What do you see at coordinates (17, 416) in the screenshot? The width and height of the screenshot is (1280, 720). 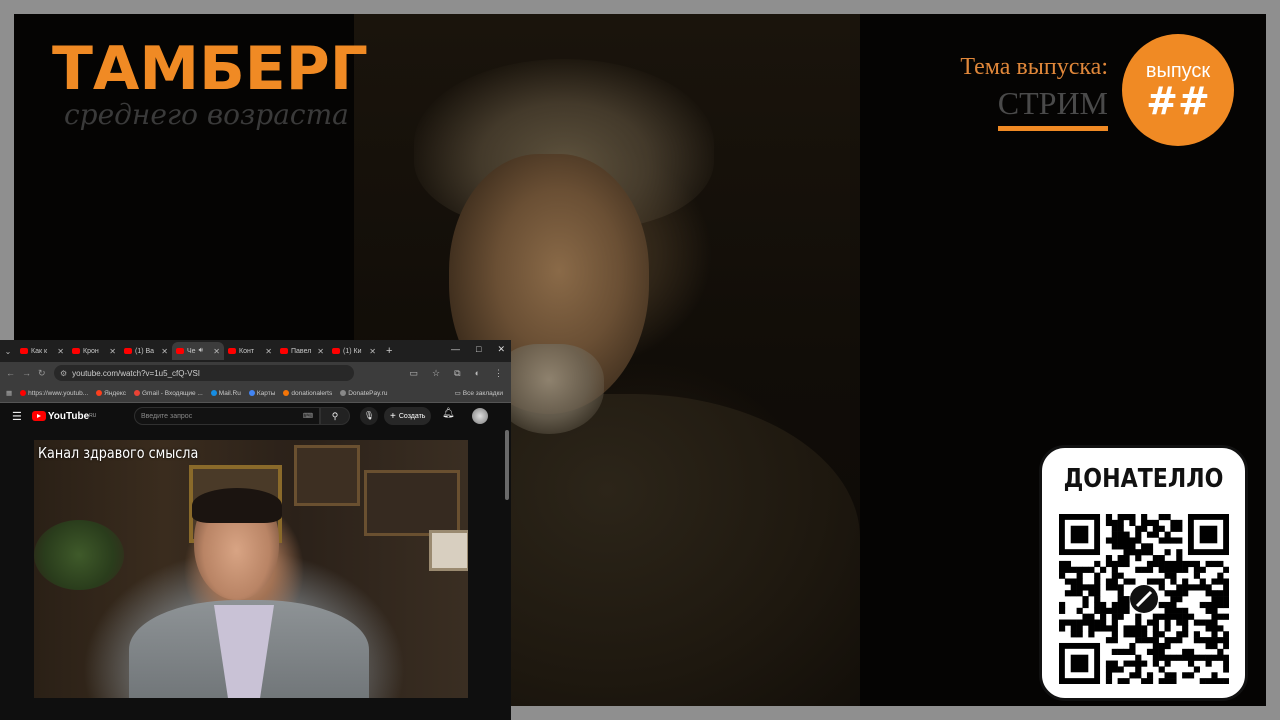 I see `hamburger-menu-icon: ☰` at bounding box center [17, 416].